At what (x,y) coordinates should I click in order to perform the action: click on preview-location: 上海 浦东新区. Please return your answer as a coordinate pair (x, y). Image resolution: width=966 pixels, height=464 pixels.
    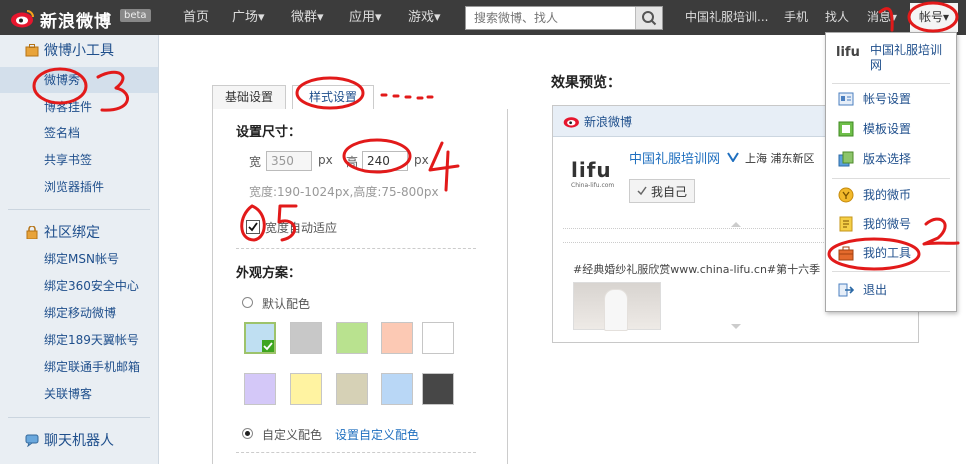
    Looking at the image, I should click on (780, 158).